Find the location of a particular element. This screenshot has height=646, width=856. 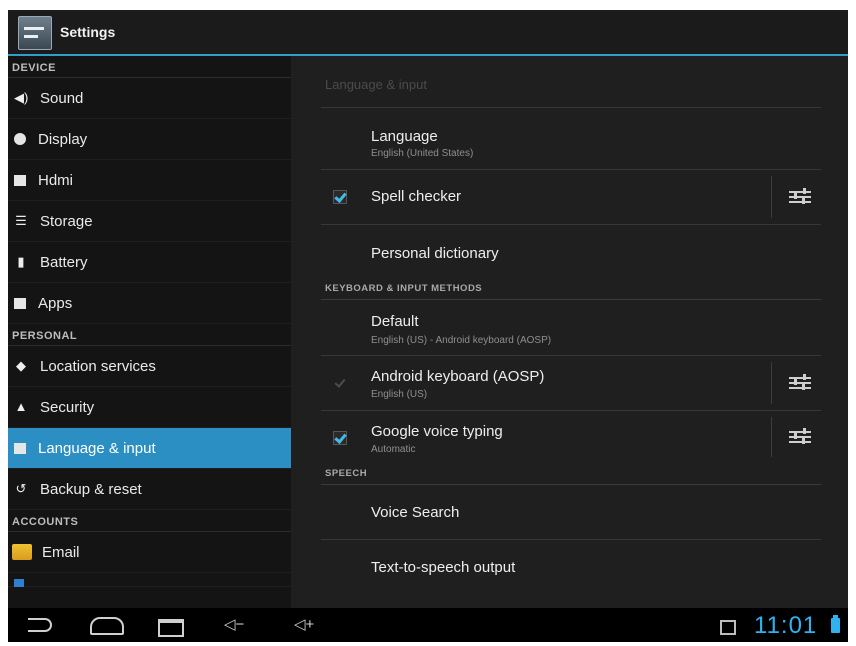

sidebar-item-label: Apps is located at coordinates (55, 303).